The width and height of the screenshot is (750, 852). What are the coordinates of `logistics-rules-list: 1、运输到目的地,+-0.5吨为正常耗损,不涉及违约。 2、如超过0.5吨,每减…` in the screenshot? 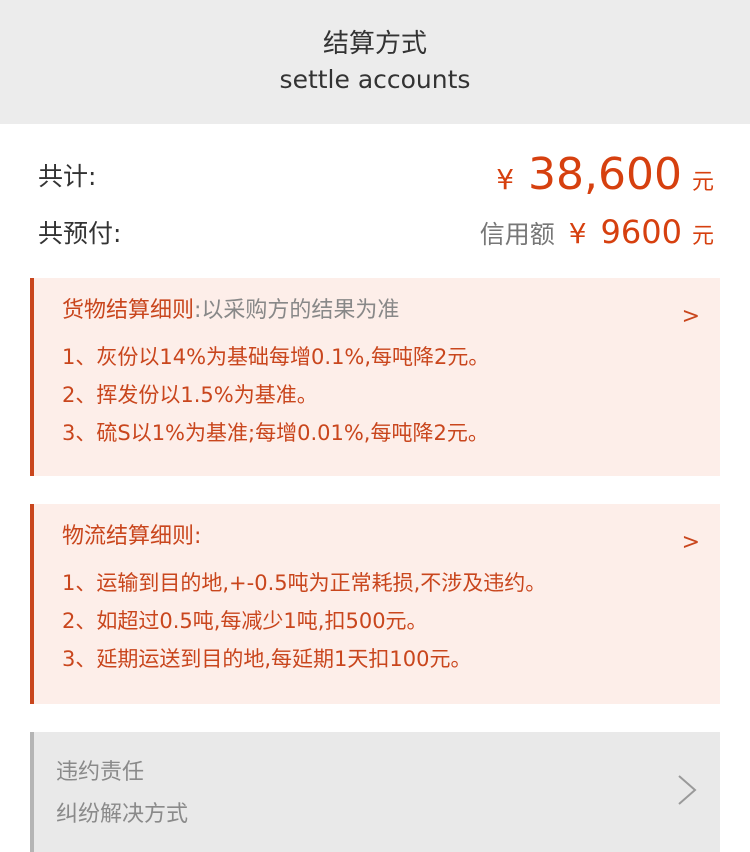 It's located at (391, 621).